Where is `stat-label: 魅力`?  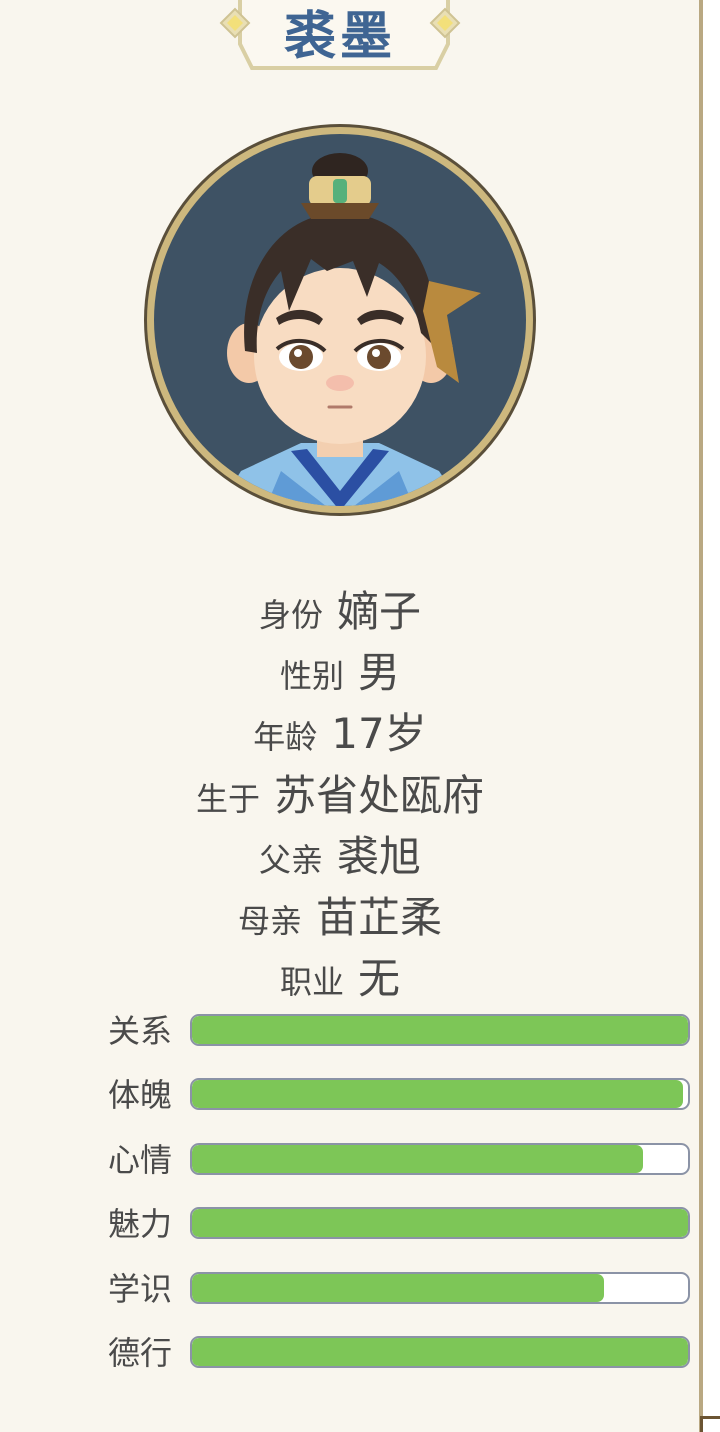
stat-label: 魅力 is located at coordinates (140, 1224).